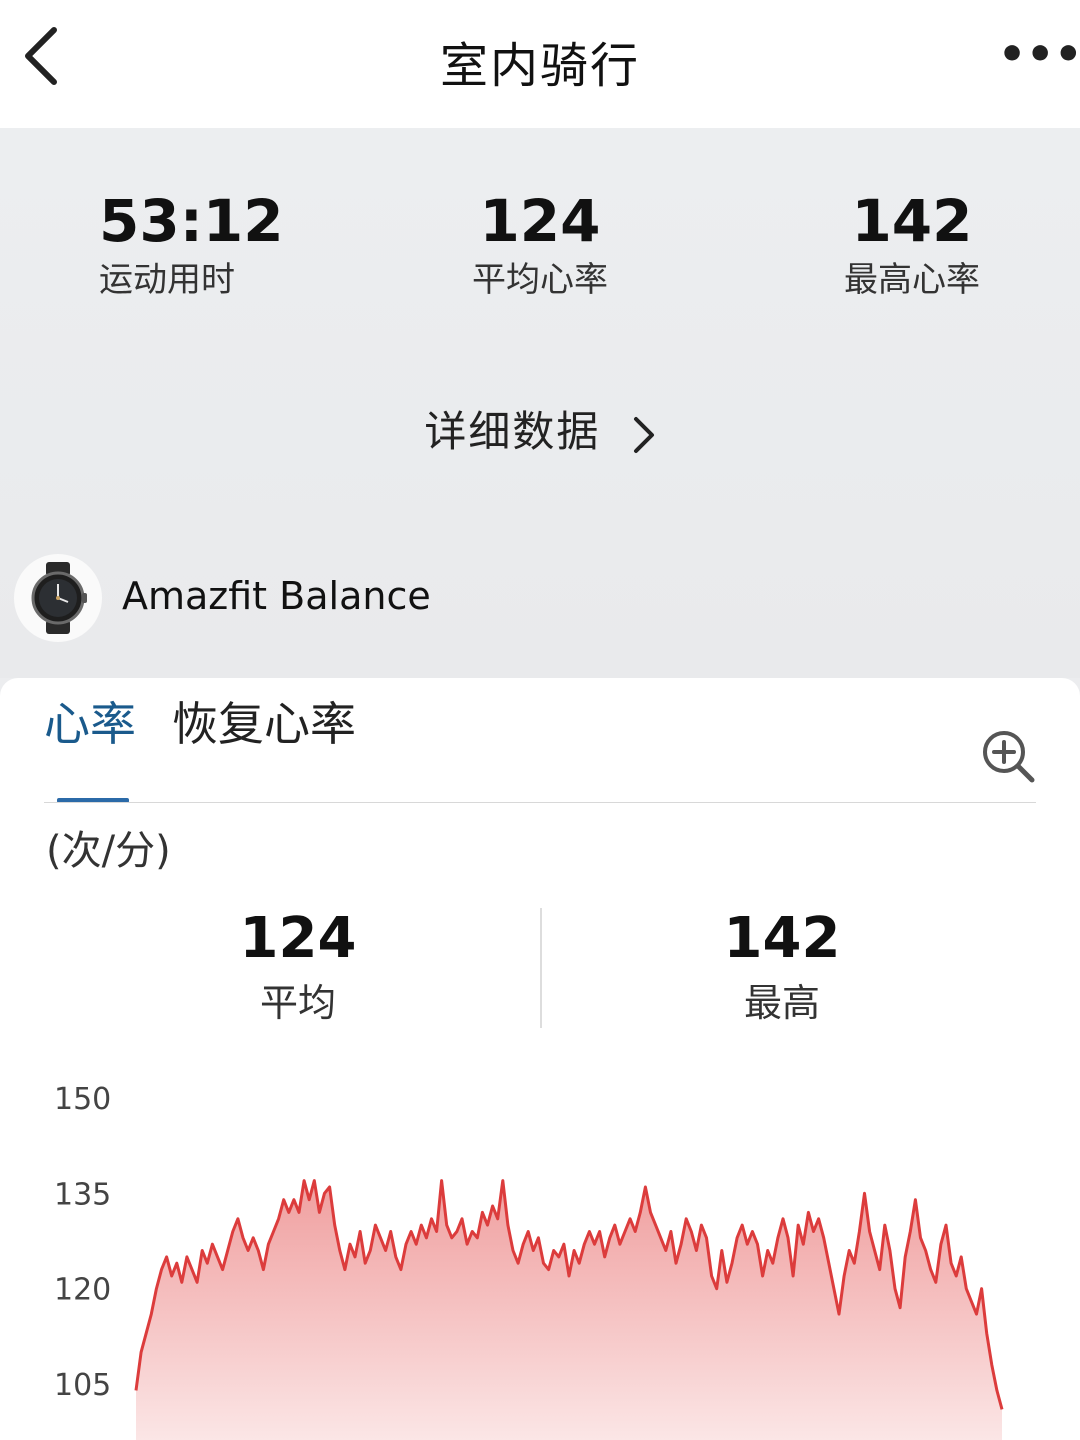  What do you see at coordinates (540, 221) in the screenshot?
I see `avg-hr-value: 124` at bounding box center [540, 221].